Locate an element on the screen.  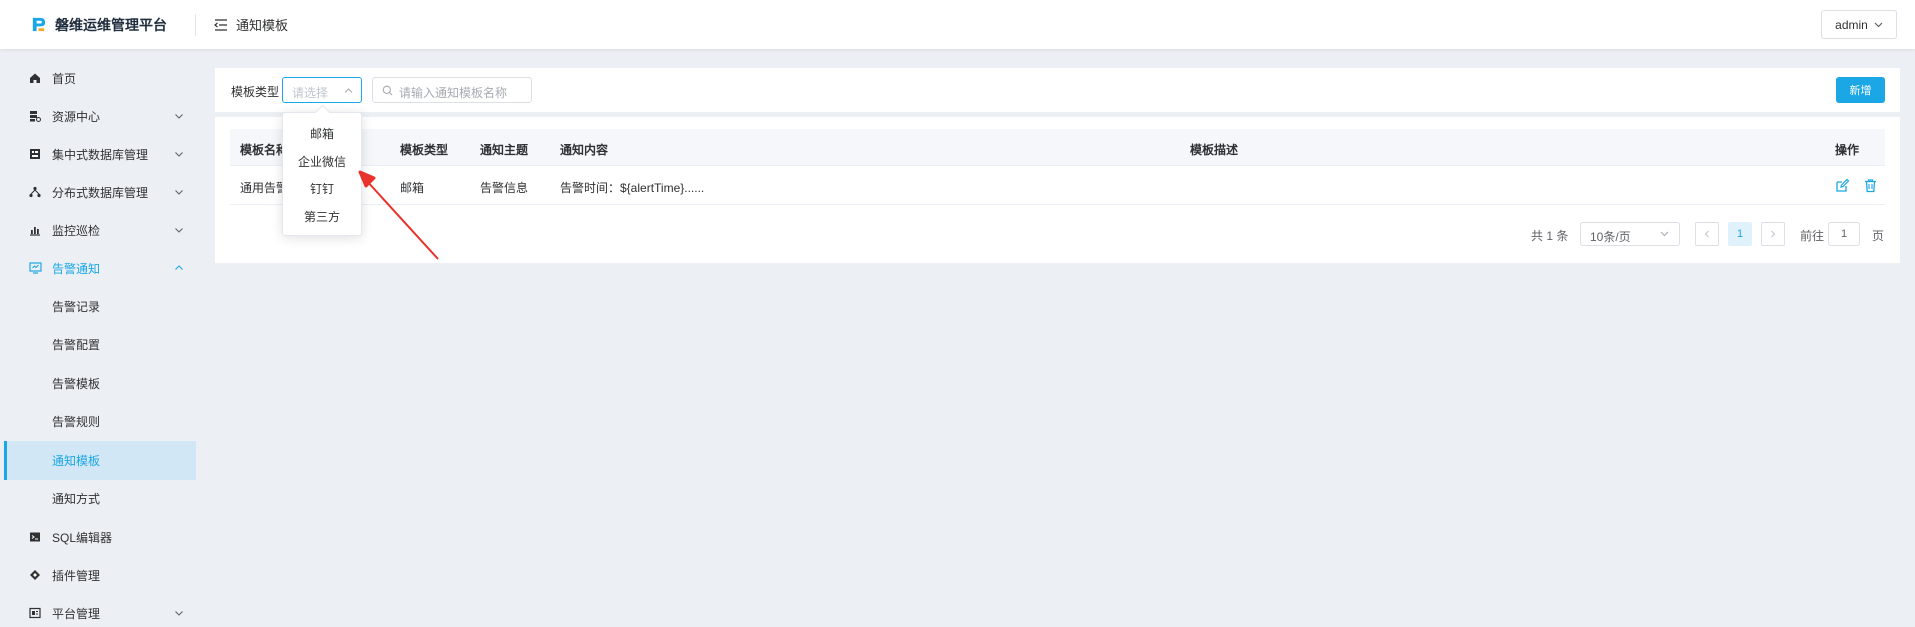
add-button: 新增 is located at coordinates (1860, 90).